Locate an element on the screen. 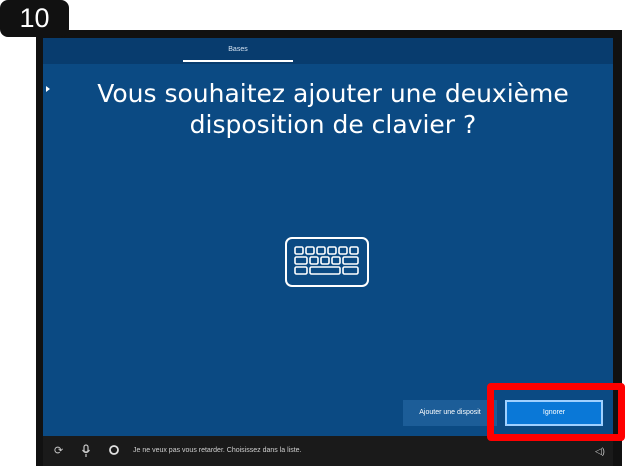  add-layout-button: Ajouter une disposit is located at coordinates (450, 413).